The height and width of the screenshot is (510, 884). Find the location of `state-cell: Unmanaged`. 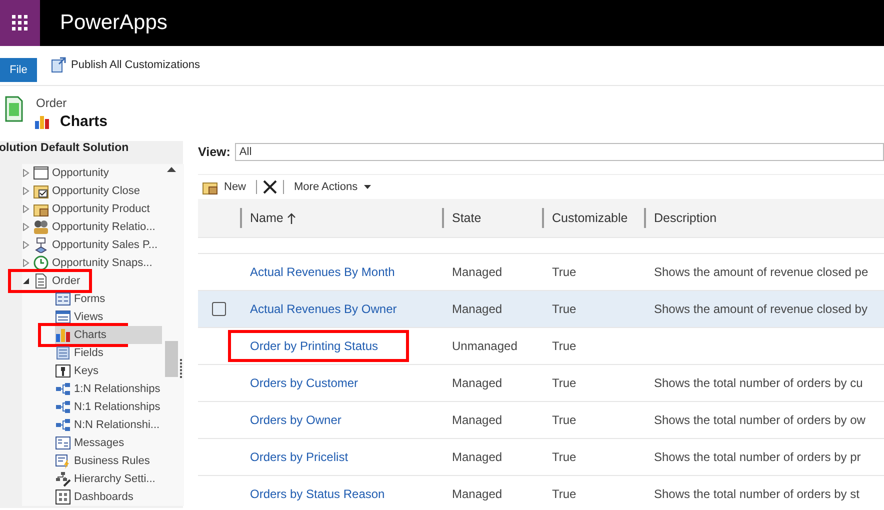

state-cell: Unmanaged is located at coordinates (485, 346).